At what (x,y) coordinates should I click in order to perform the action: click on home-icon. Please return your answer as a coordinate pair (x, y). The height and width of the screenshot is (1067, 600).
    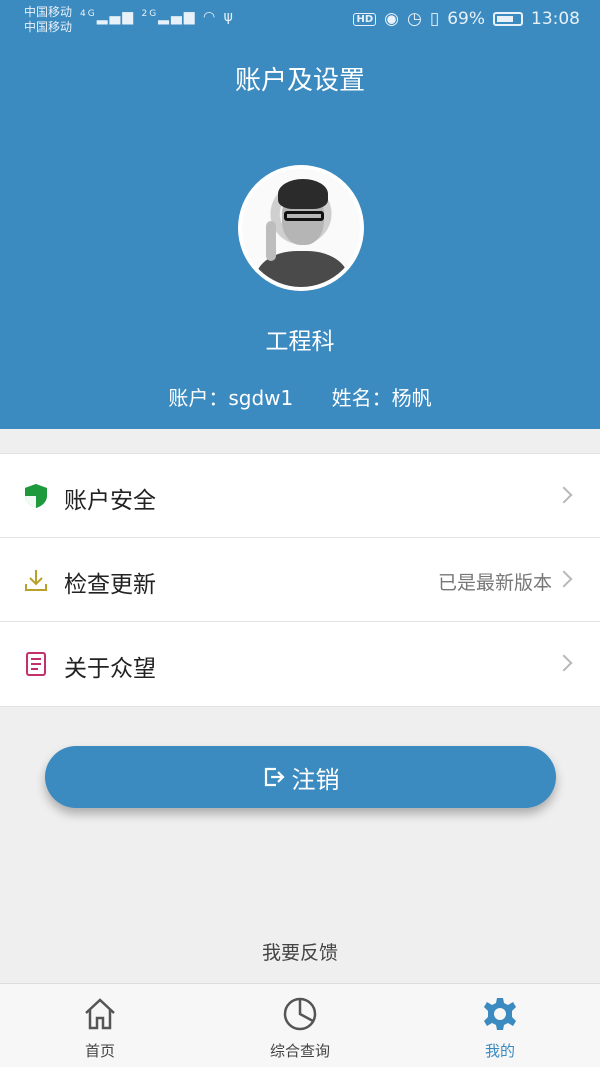
    Looking at the image, I should click on (100, 1014).